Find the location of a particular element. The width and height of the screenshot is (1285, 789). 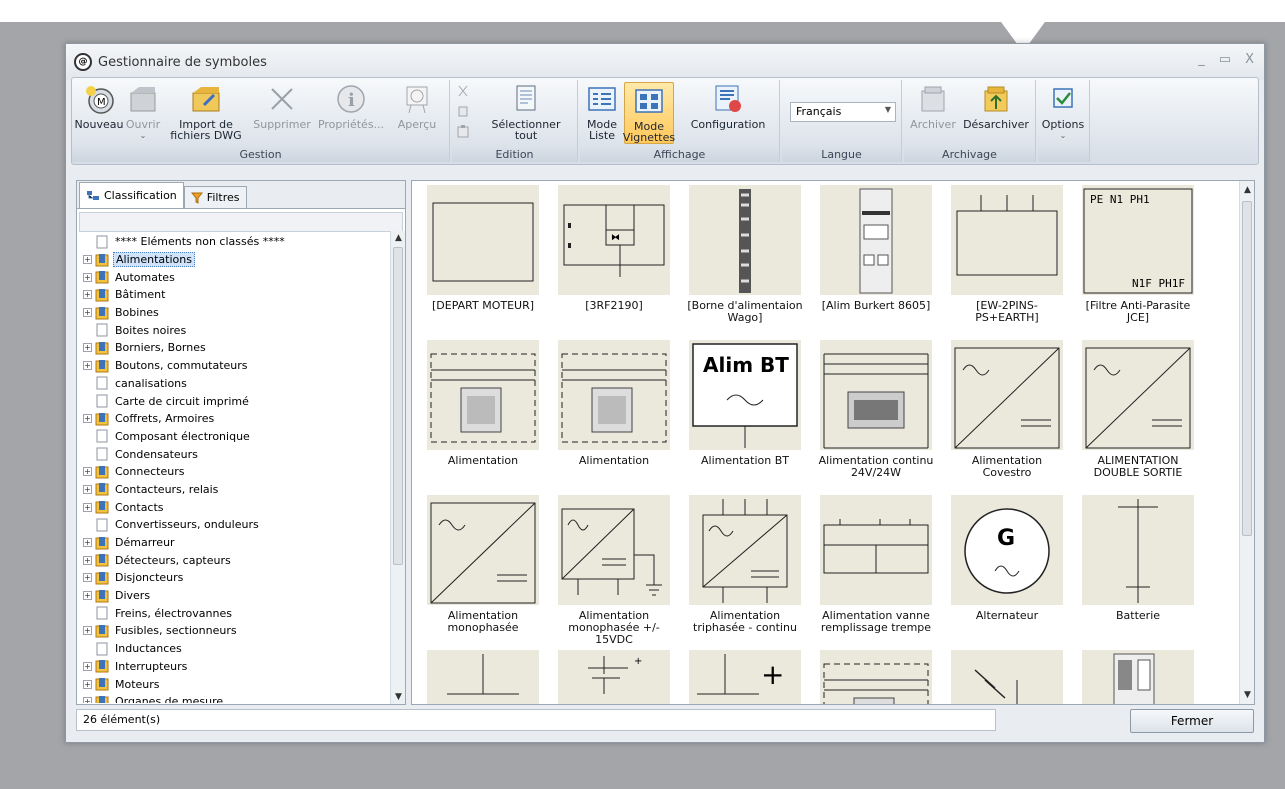

grid-scrollbar: ▲ ▼ is located at coordinates (1246, 442).